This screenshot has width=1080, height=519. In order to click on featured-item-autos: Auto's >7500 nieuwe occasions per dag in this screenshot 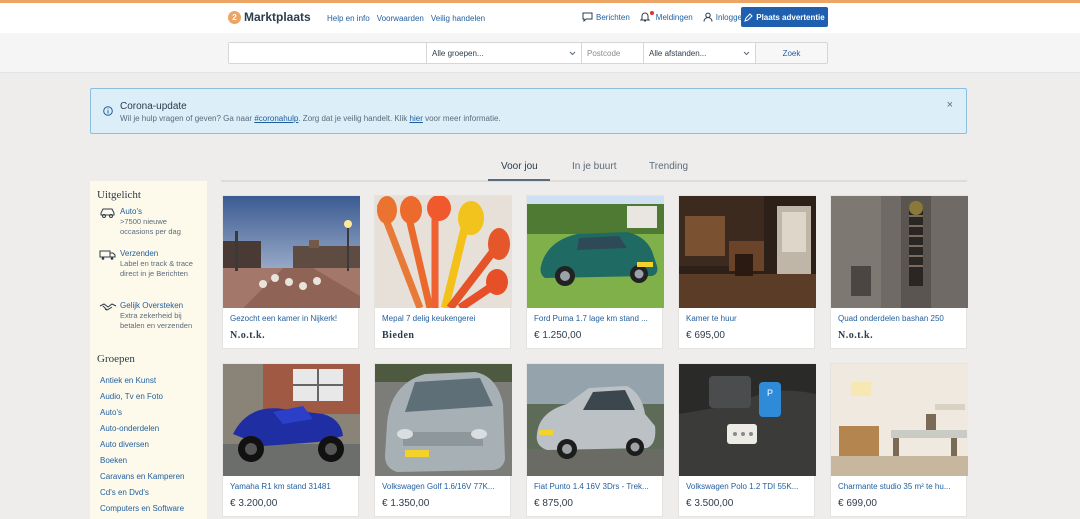, I will do `click(149, 221)`.